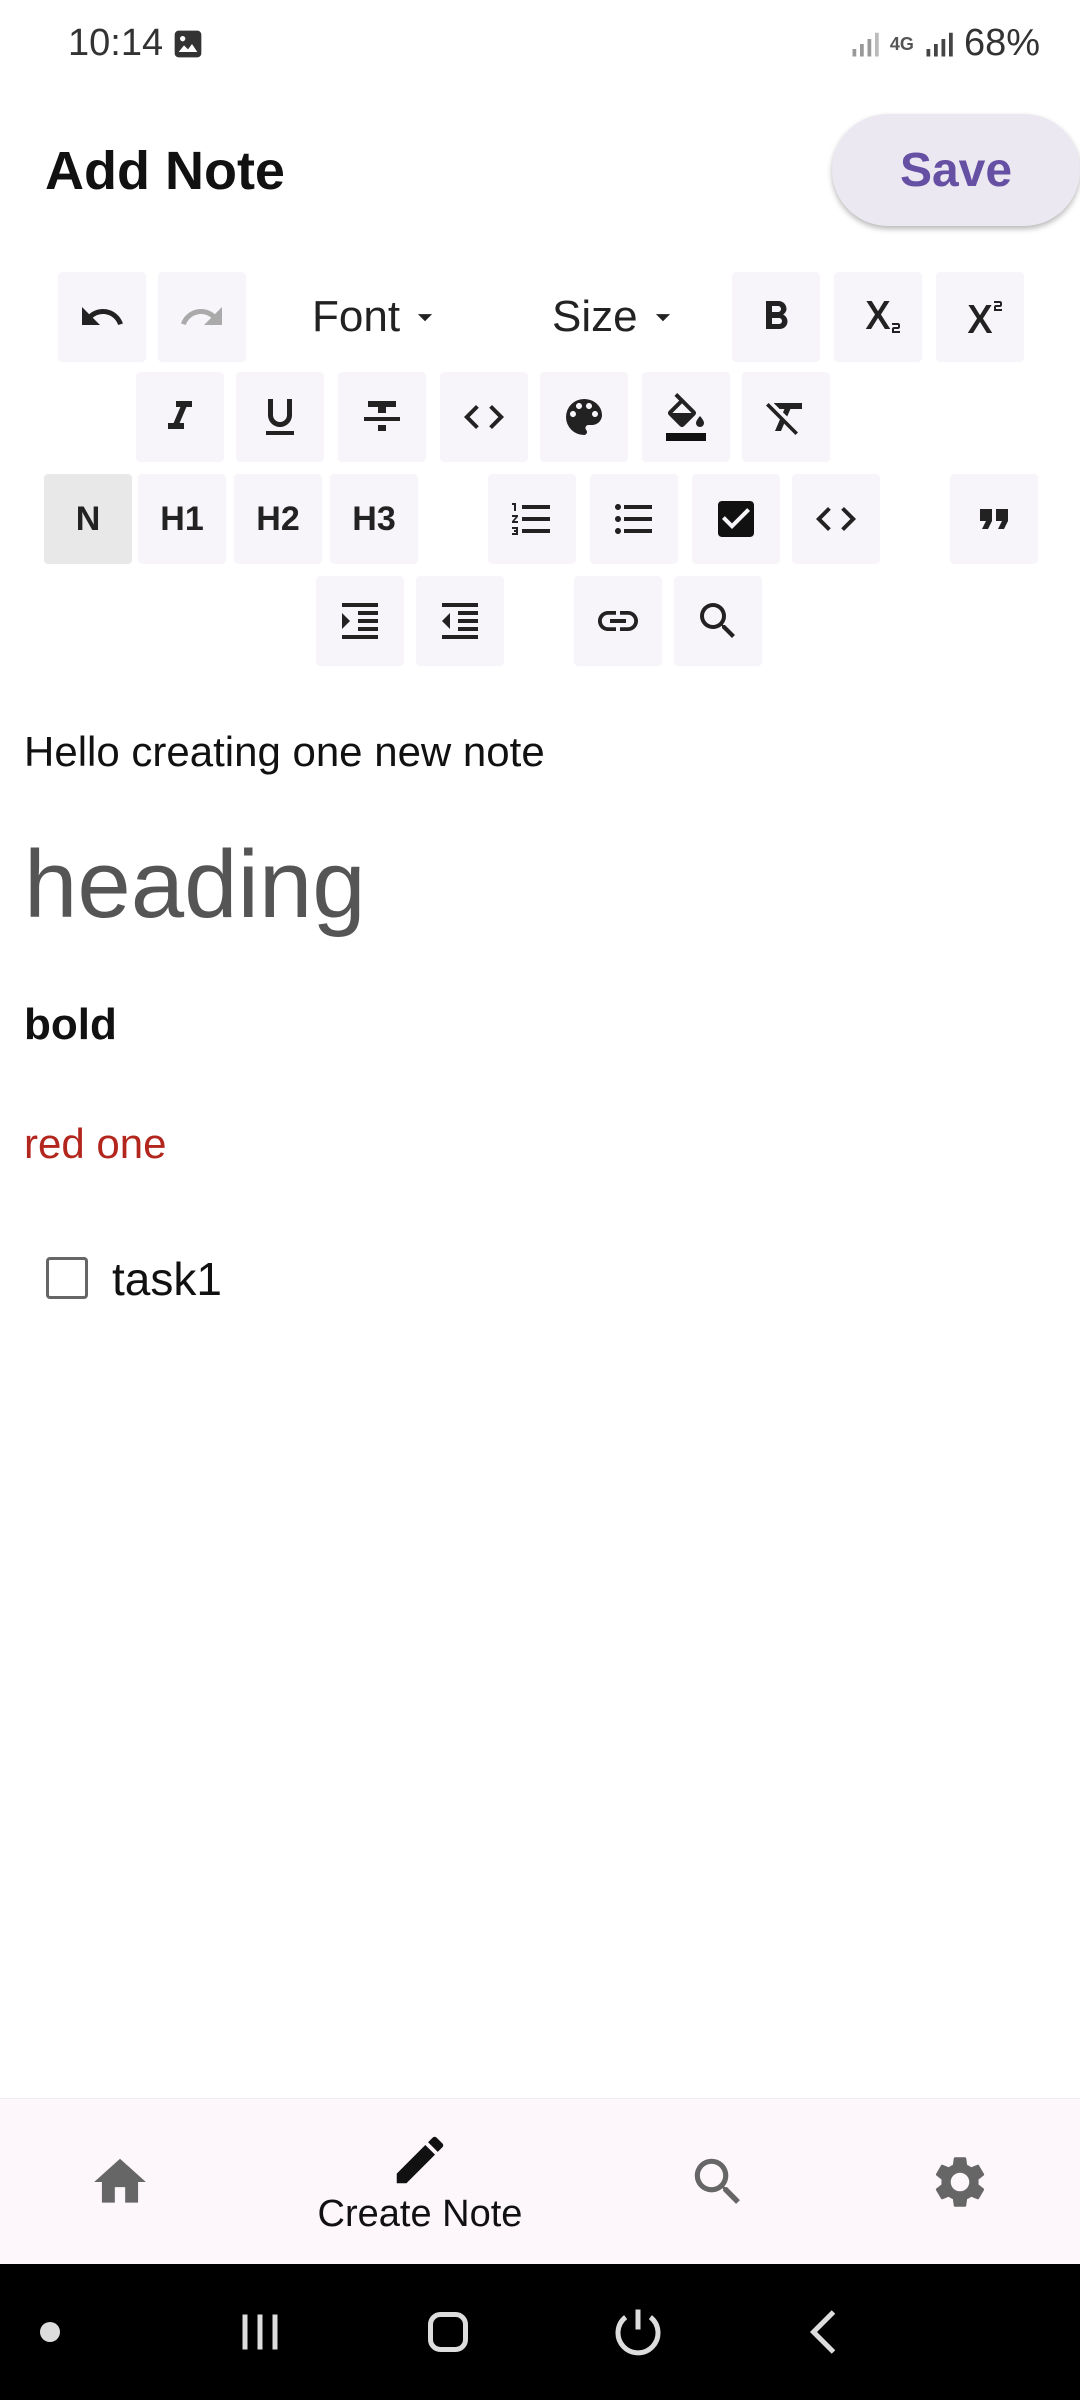 The image size is (1080, 2400). I want to click on home-system-button, so click(448, 2332).